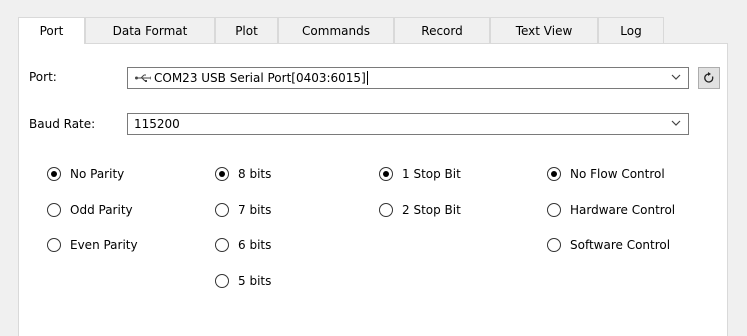 This screenshot has height=336, width=747. I want to click on radio-label: No Parity, so click(97, 174).